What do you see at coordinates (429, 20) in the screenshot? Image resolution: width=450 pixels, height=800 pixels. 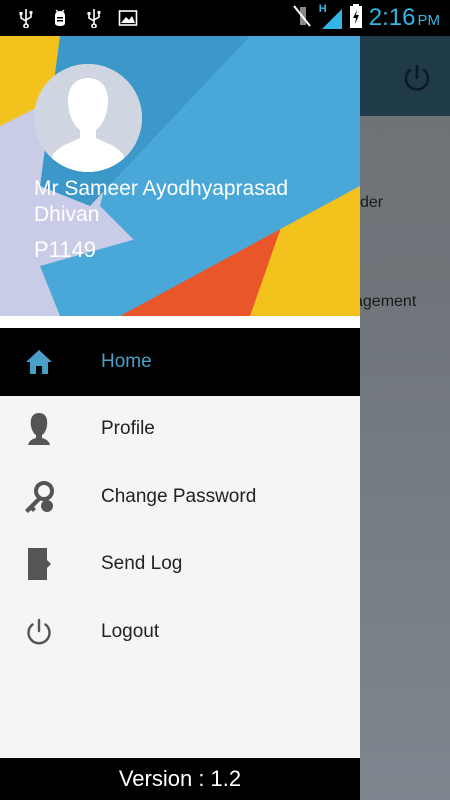 I see `clock-ampm: PM` at bounding box center [429, 20].